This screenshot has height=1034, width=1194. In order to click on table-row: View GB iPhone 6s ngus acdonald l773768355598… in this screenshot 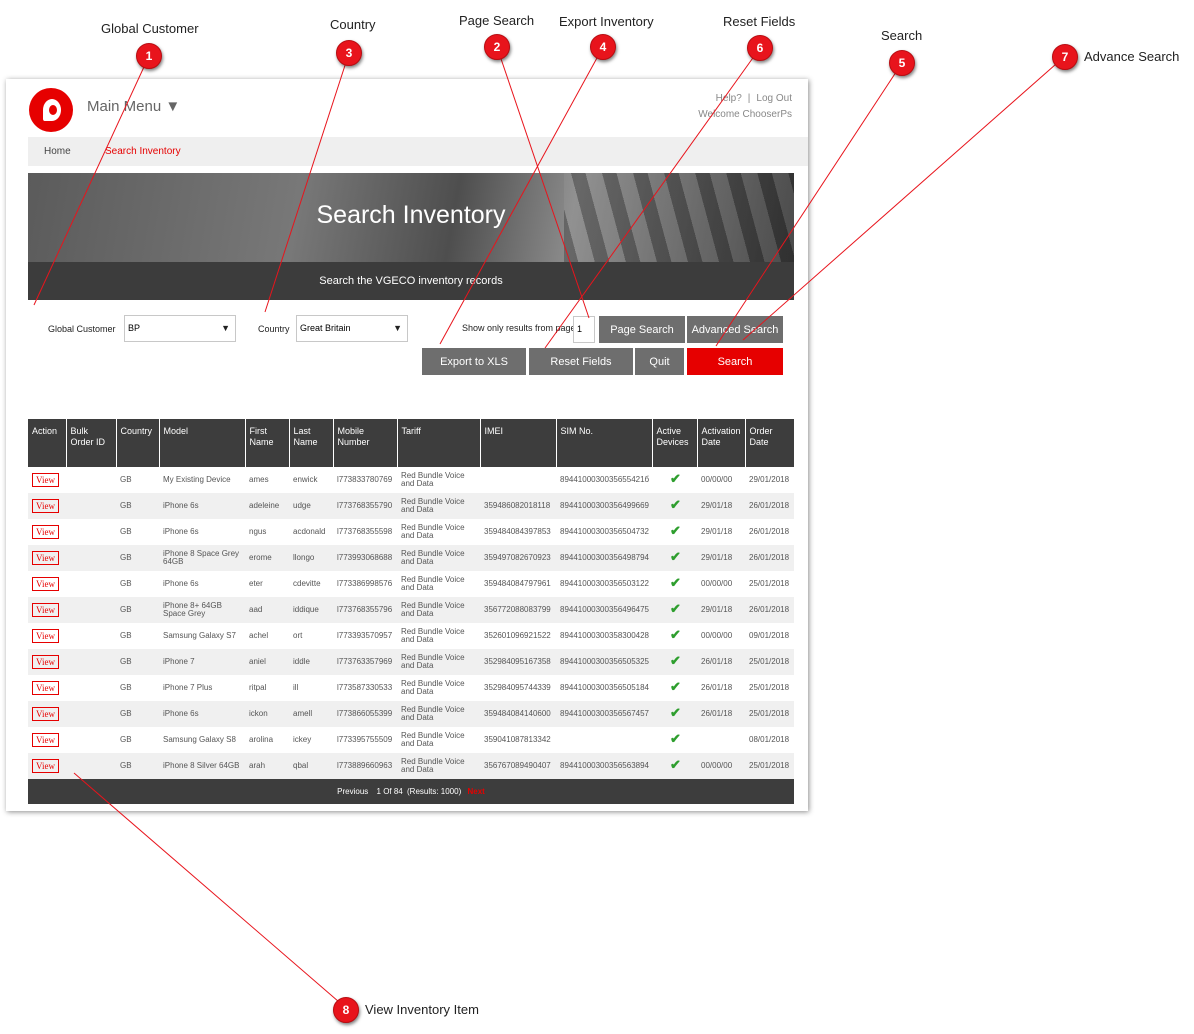, I will do `click(411, 532)`.